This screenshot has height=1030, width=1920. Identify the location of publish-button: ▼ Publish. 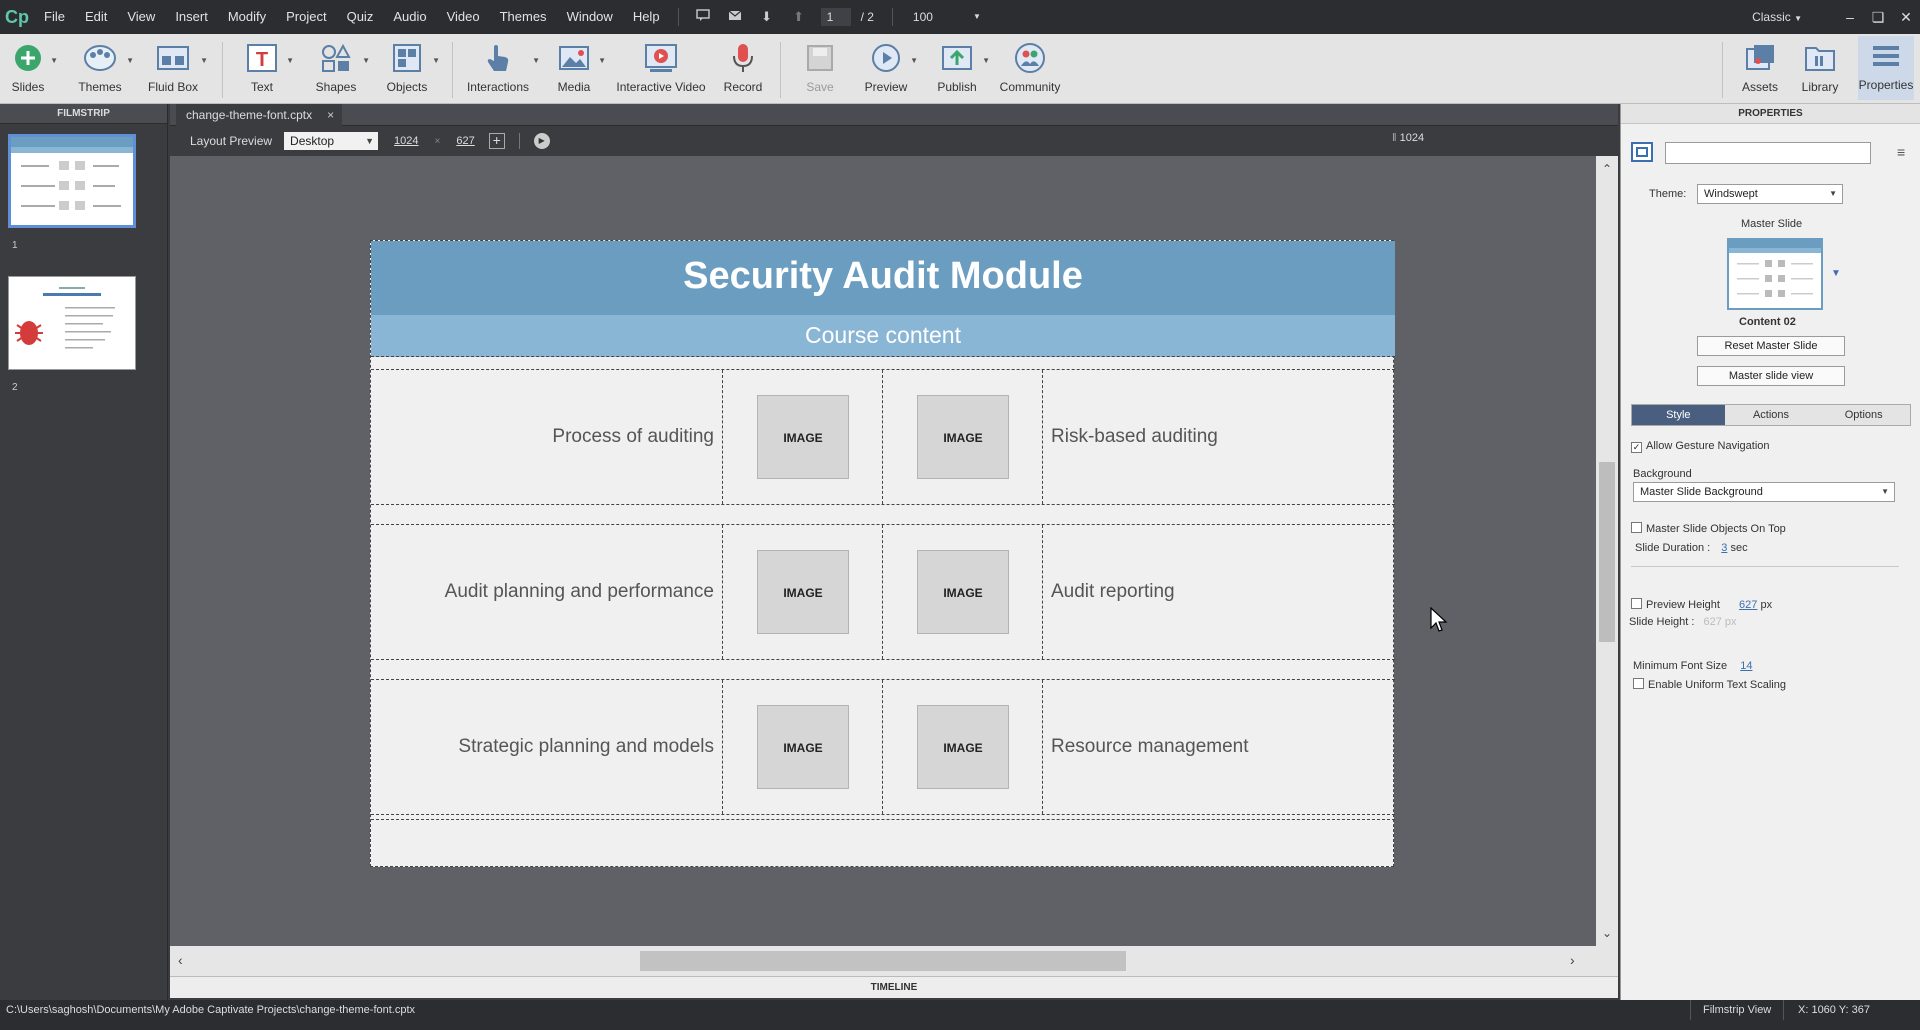
(962, 66).